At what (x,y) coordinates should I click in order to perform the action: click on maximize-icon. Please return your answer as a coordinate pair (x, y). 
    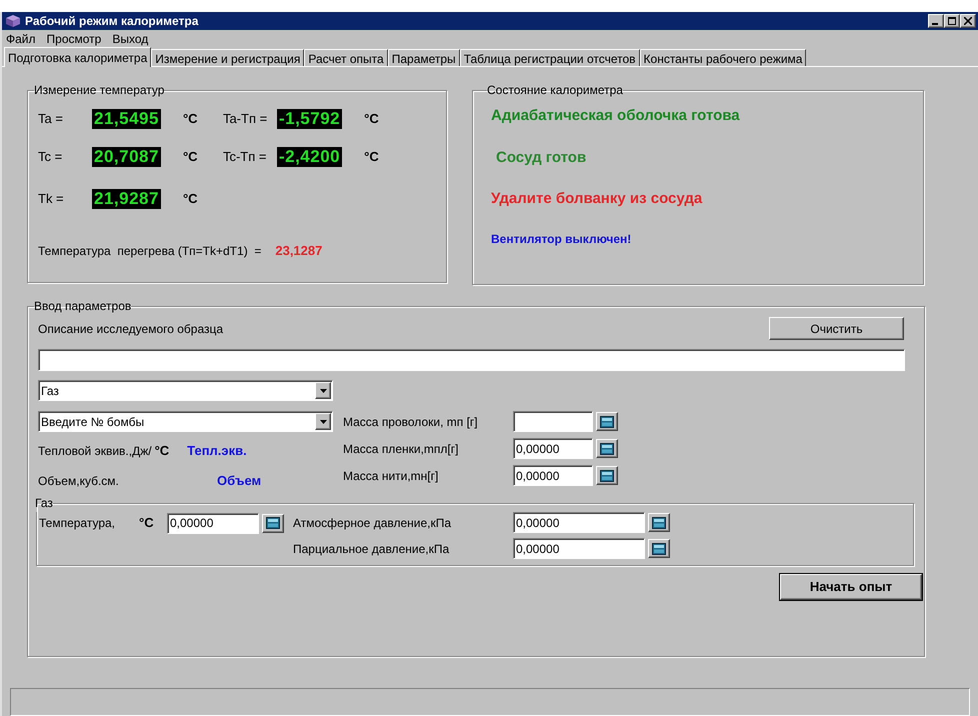
    Looking at the image, I should click on (952, 21).